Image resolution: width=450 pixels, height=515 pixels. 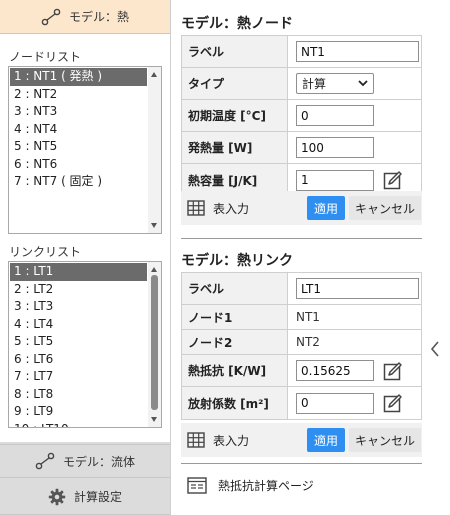 I want to click on list-item: 2 : LT2, so click(x=78, y=290).